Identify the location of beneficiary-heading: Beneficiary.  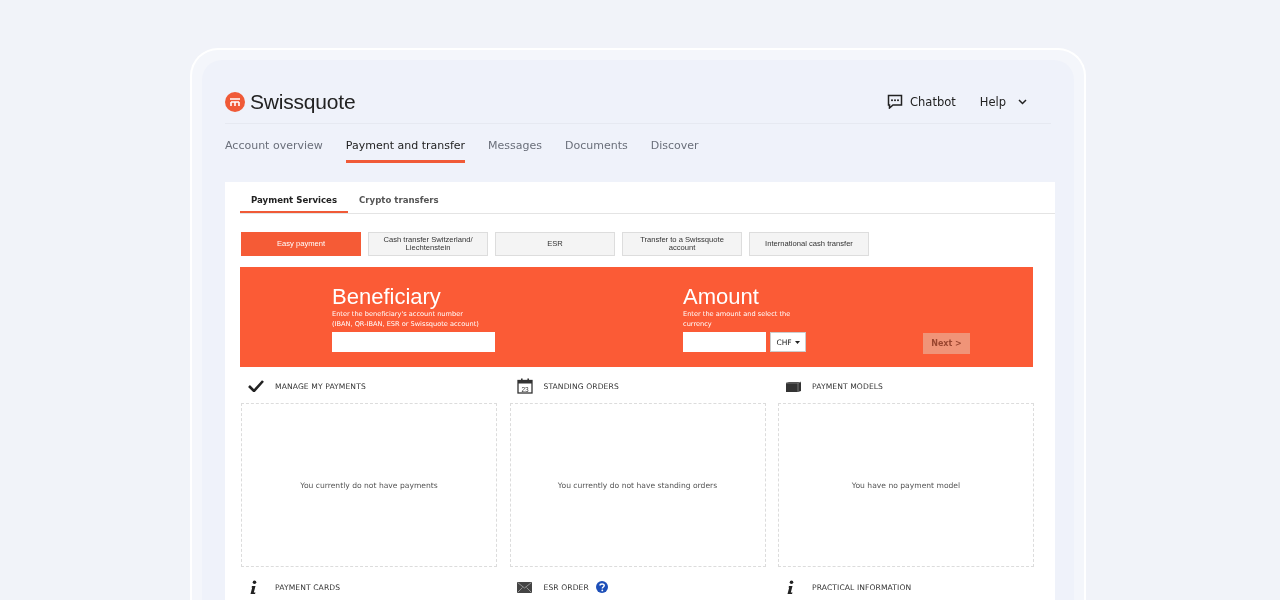
(387, 297).